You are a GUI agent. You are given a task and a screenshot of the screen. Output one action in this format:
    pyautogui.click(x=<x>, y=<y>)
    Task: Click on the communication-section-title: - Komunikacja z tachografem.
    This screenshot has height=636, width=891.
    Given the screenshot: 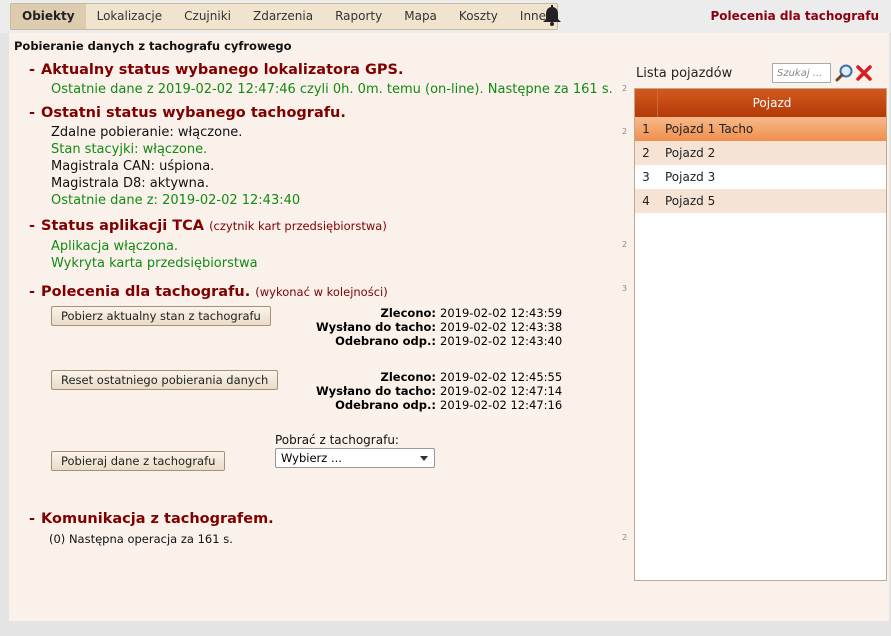 What is the action you would take?
    pyautogui.click(x=151, y=519)
    